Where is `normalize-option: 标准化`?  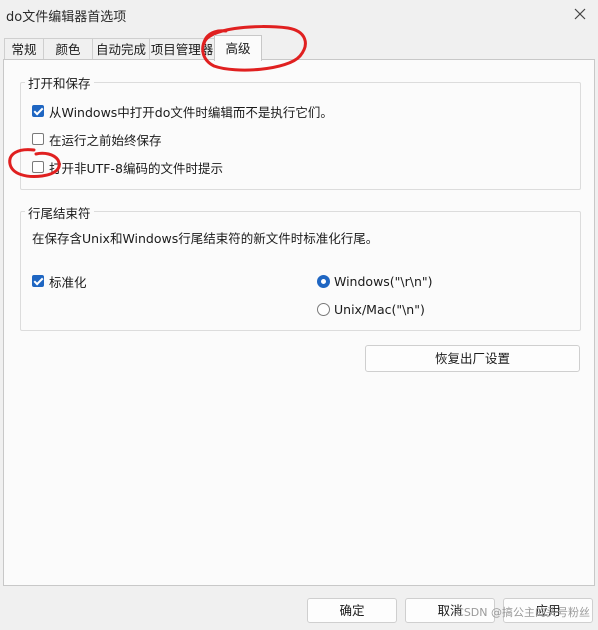
normalize-option: 标准化 is located at coordinates (59, 281).